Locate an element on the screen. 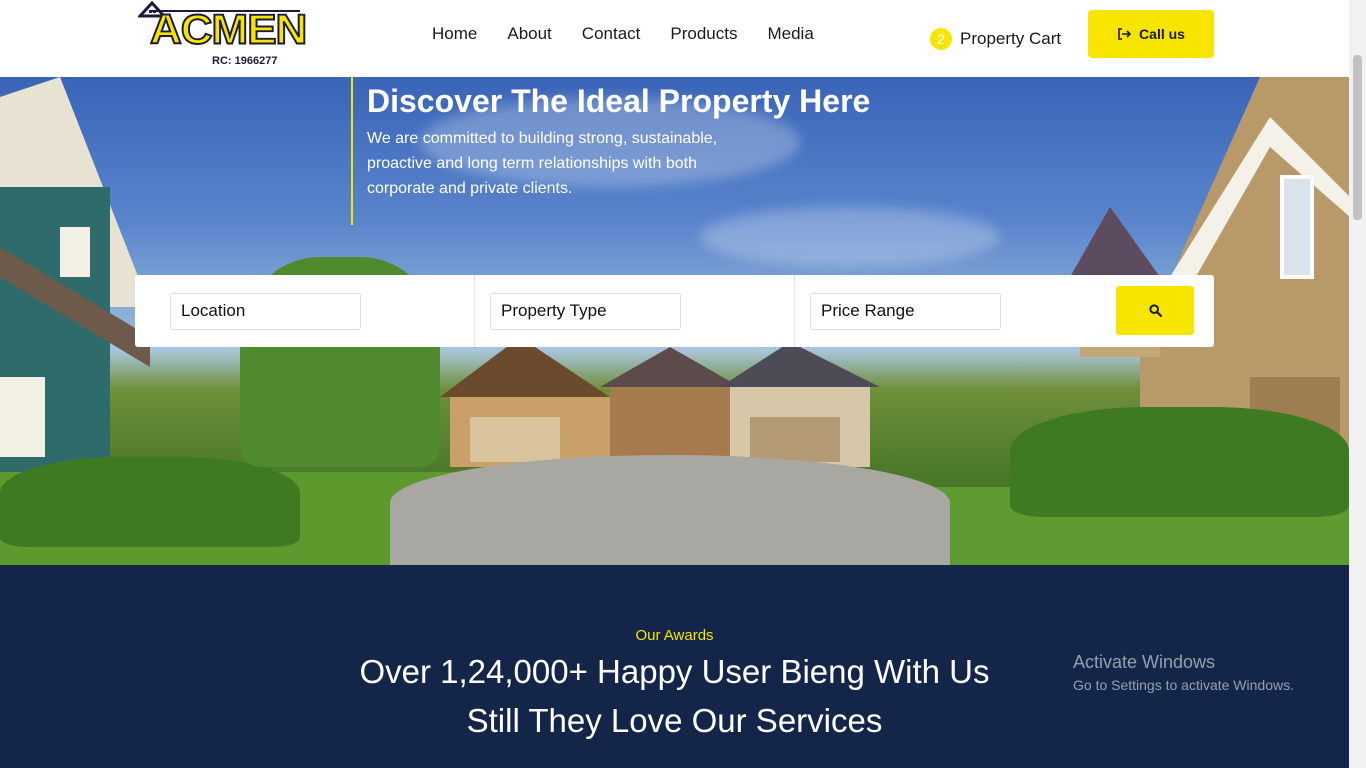 This screenshot has height=768, width=1366. cart-label: Property Cart is located at coordinates (1011, 38).